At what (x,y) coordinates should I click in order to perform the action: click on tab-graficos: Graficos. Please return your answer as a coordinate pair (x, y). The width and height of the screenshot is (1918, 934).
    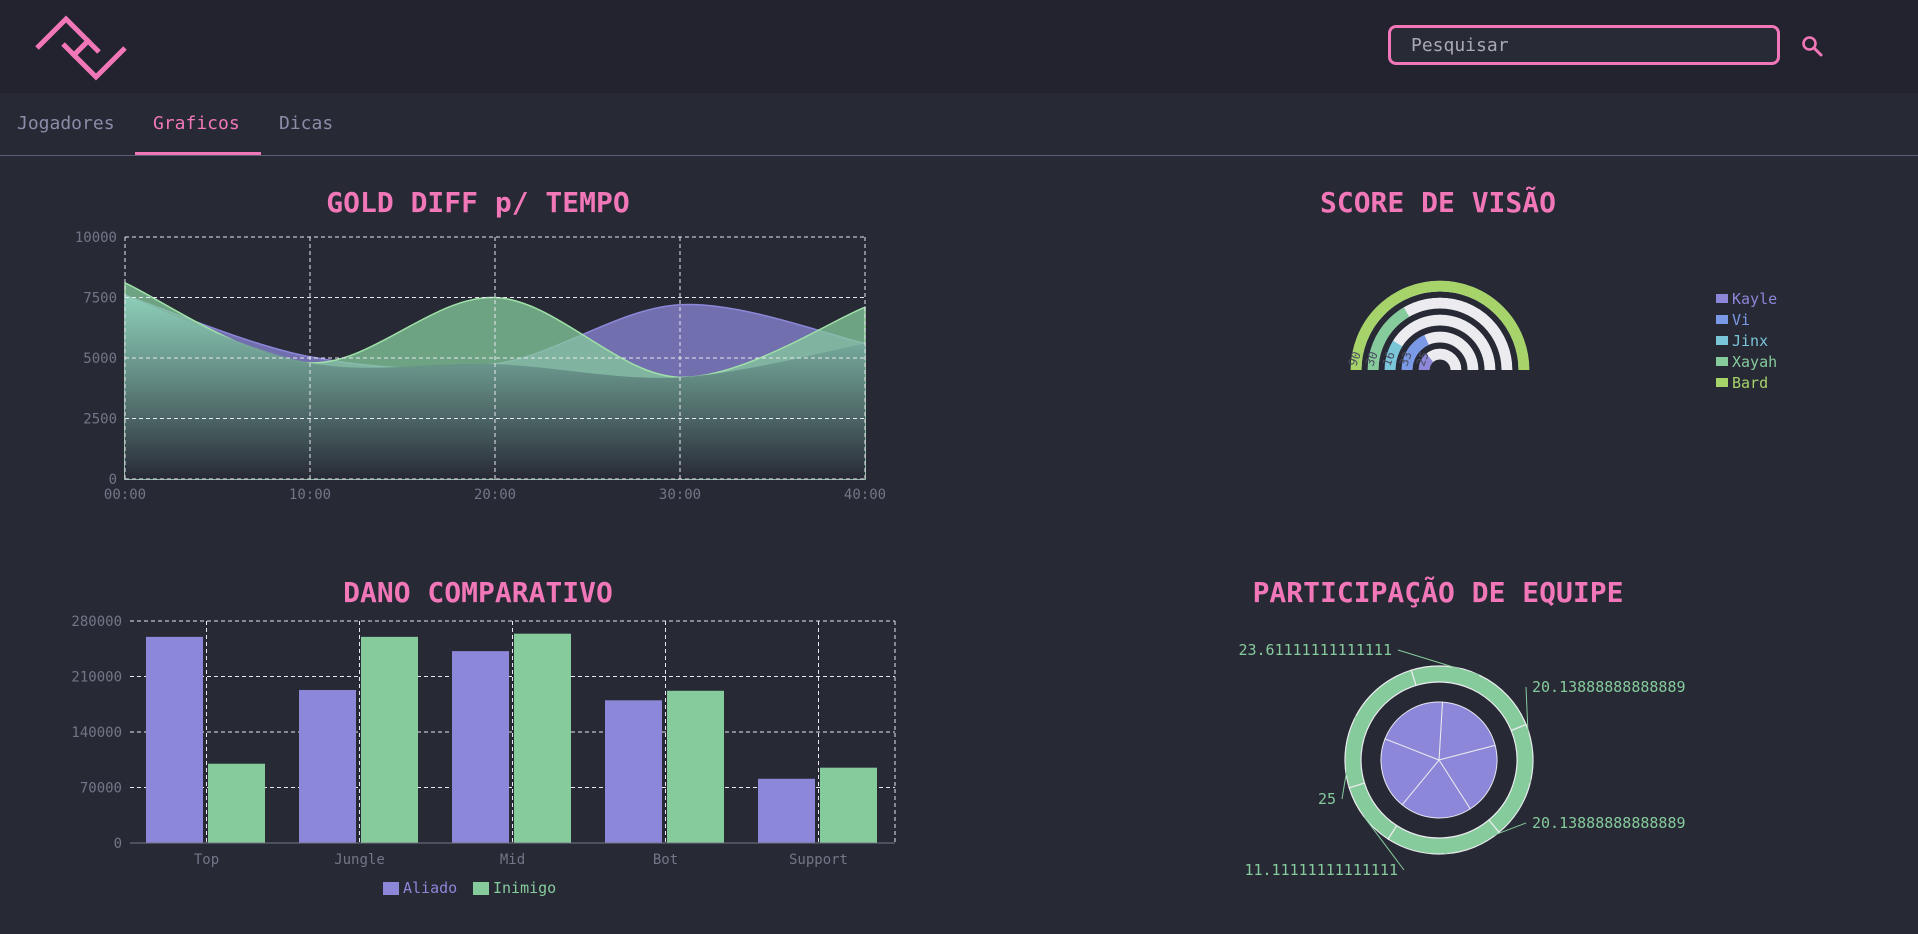
    Looking at the image, I should click on (196, 124).